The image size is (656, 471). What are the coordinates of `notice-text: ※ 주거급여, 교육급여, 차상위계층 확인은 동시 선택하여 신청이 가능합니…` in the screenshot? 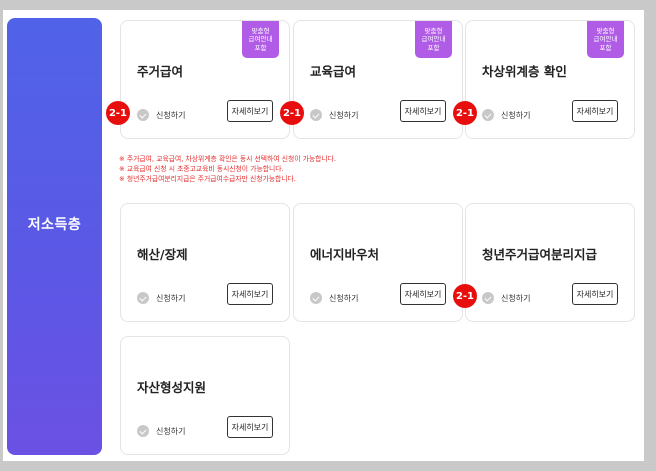 It's located at (228, 169).